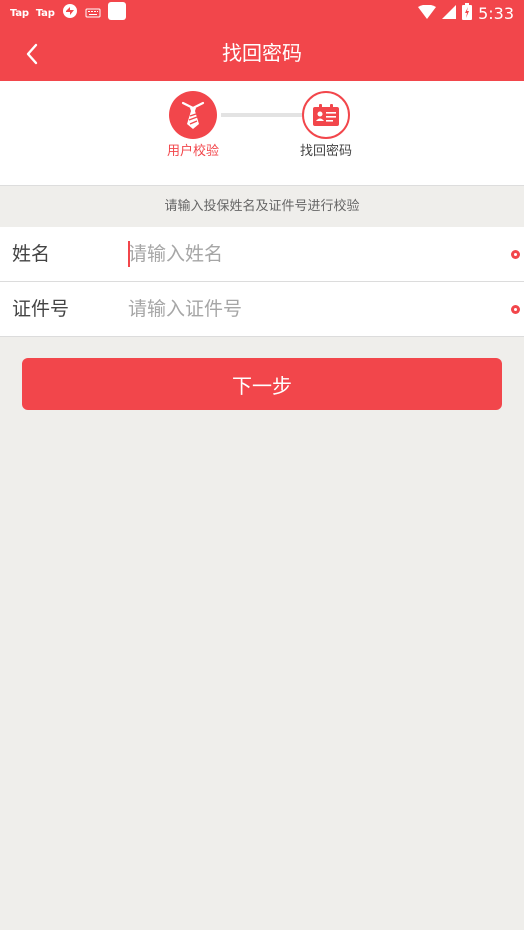 The image size is (524, 930). I want to click on id-number-input, so click(313, 309).